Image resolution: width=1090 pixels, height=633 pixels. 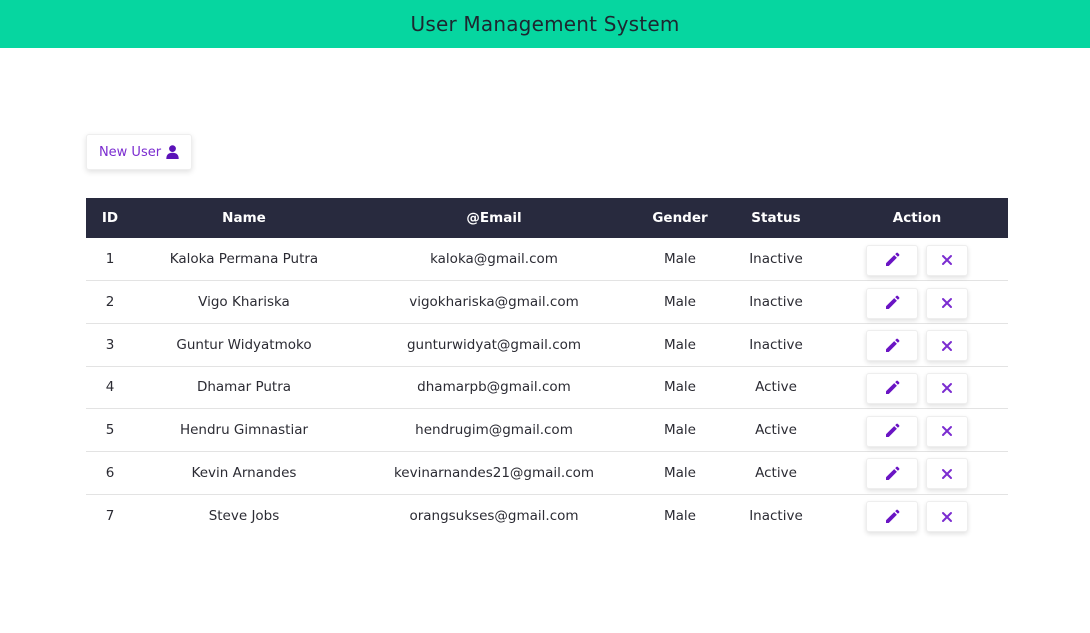 I want to click on new-user-label: New User, so click(x=130, y=152).